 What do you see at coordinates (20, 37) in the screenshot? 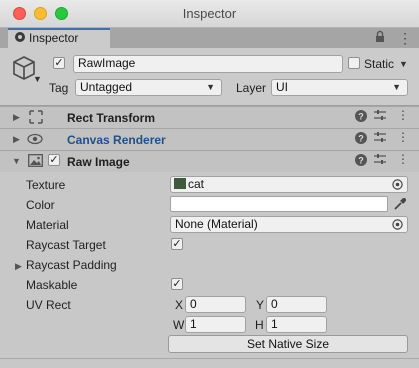
I see `info-icon` at bounding box center [20, 37].